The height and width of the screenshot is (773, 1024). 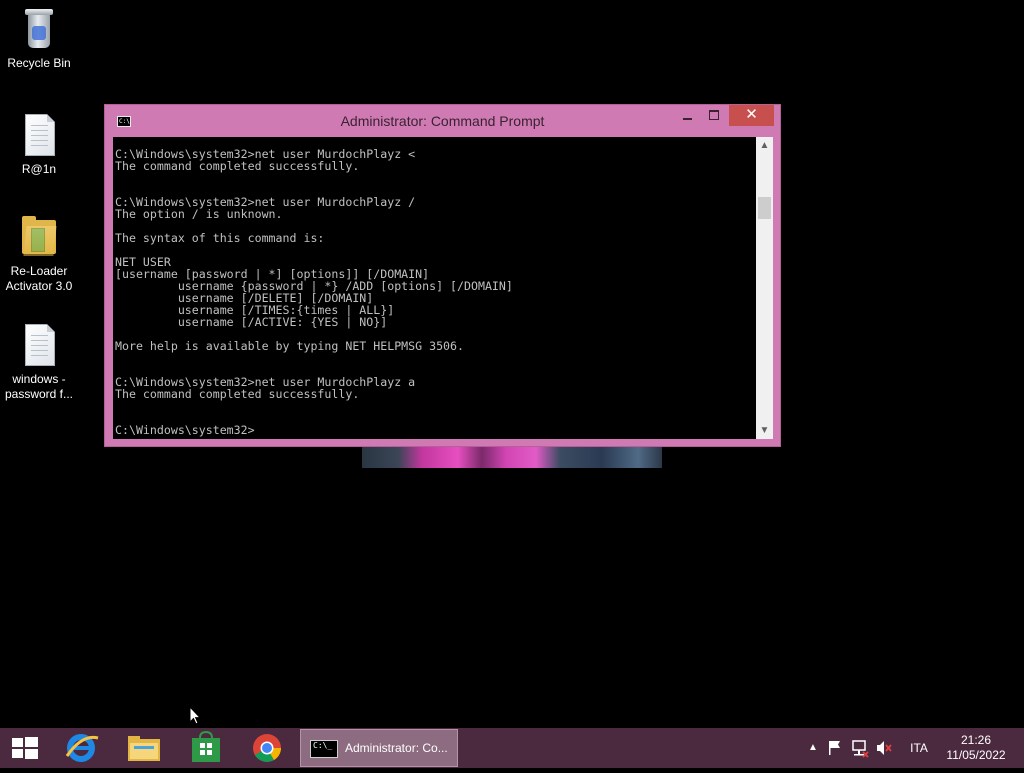 I want to click on clock-date: 11/05/2022, so click(x=976, y=755).